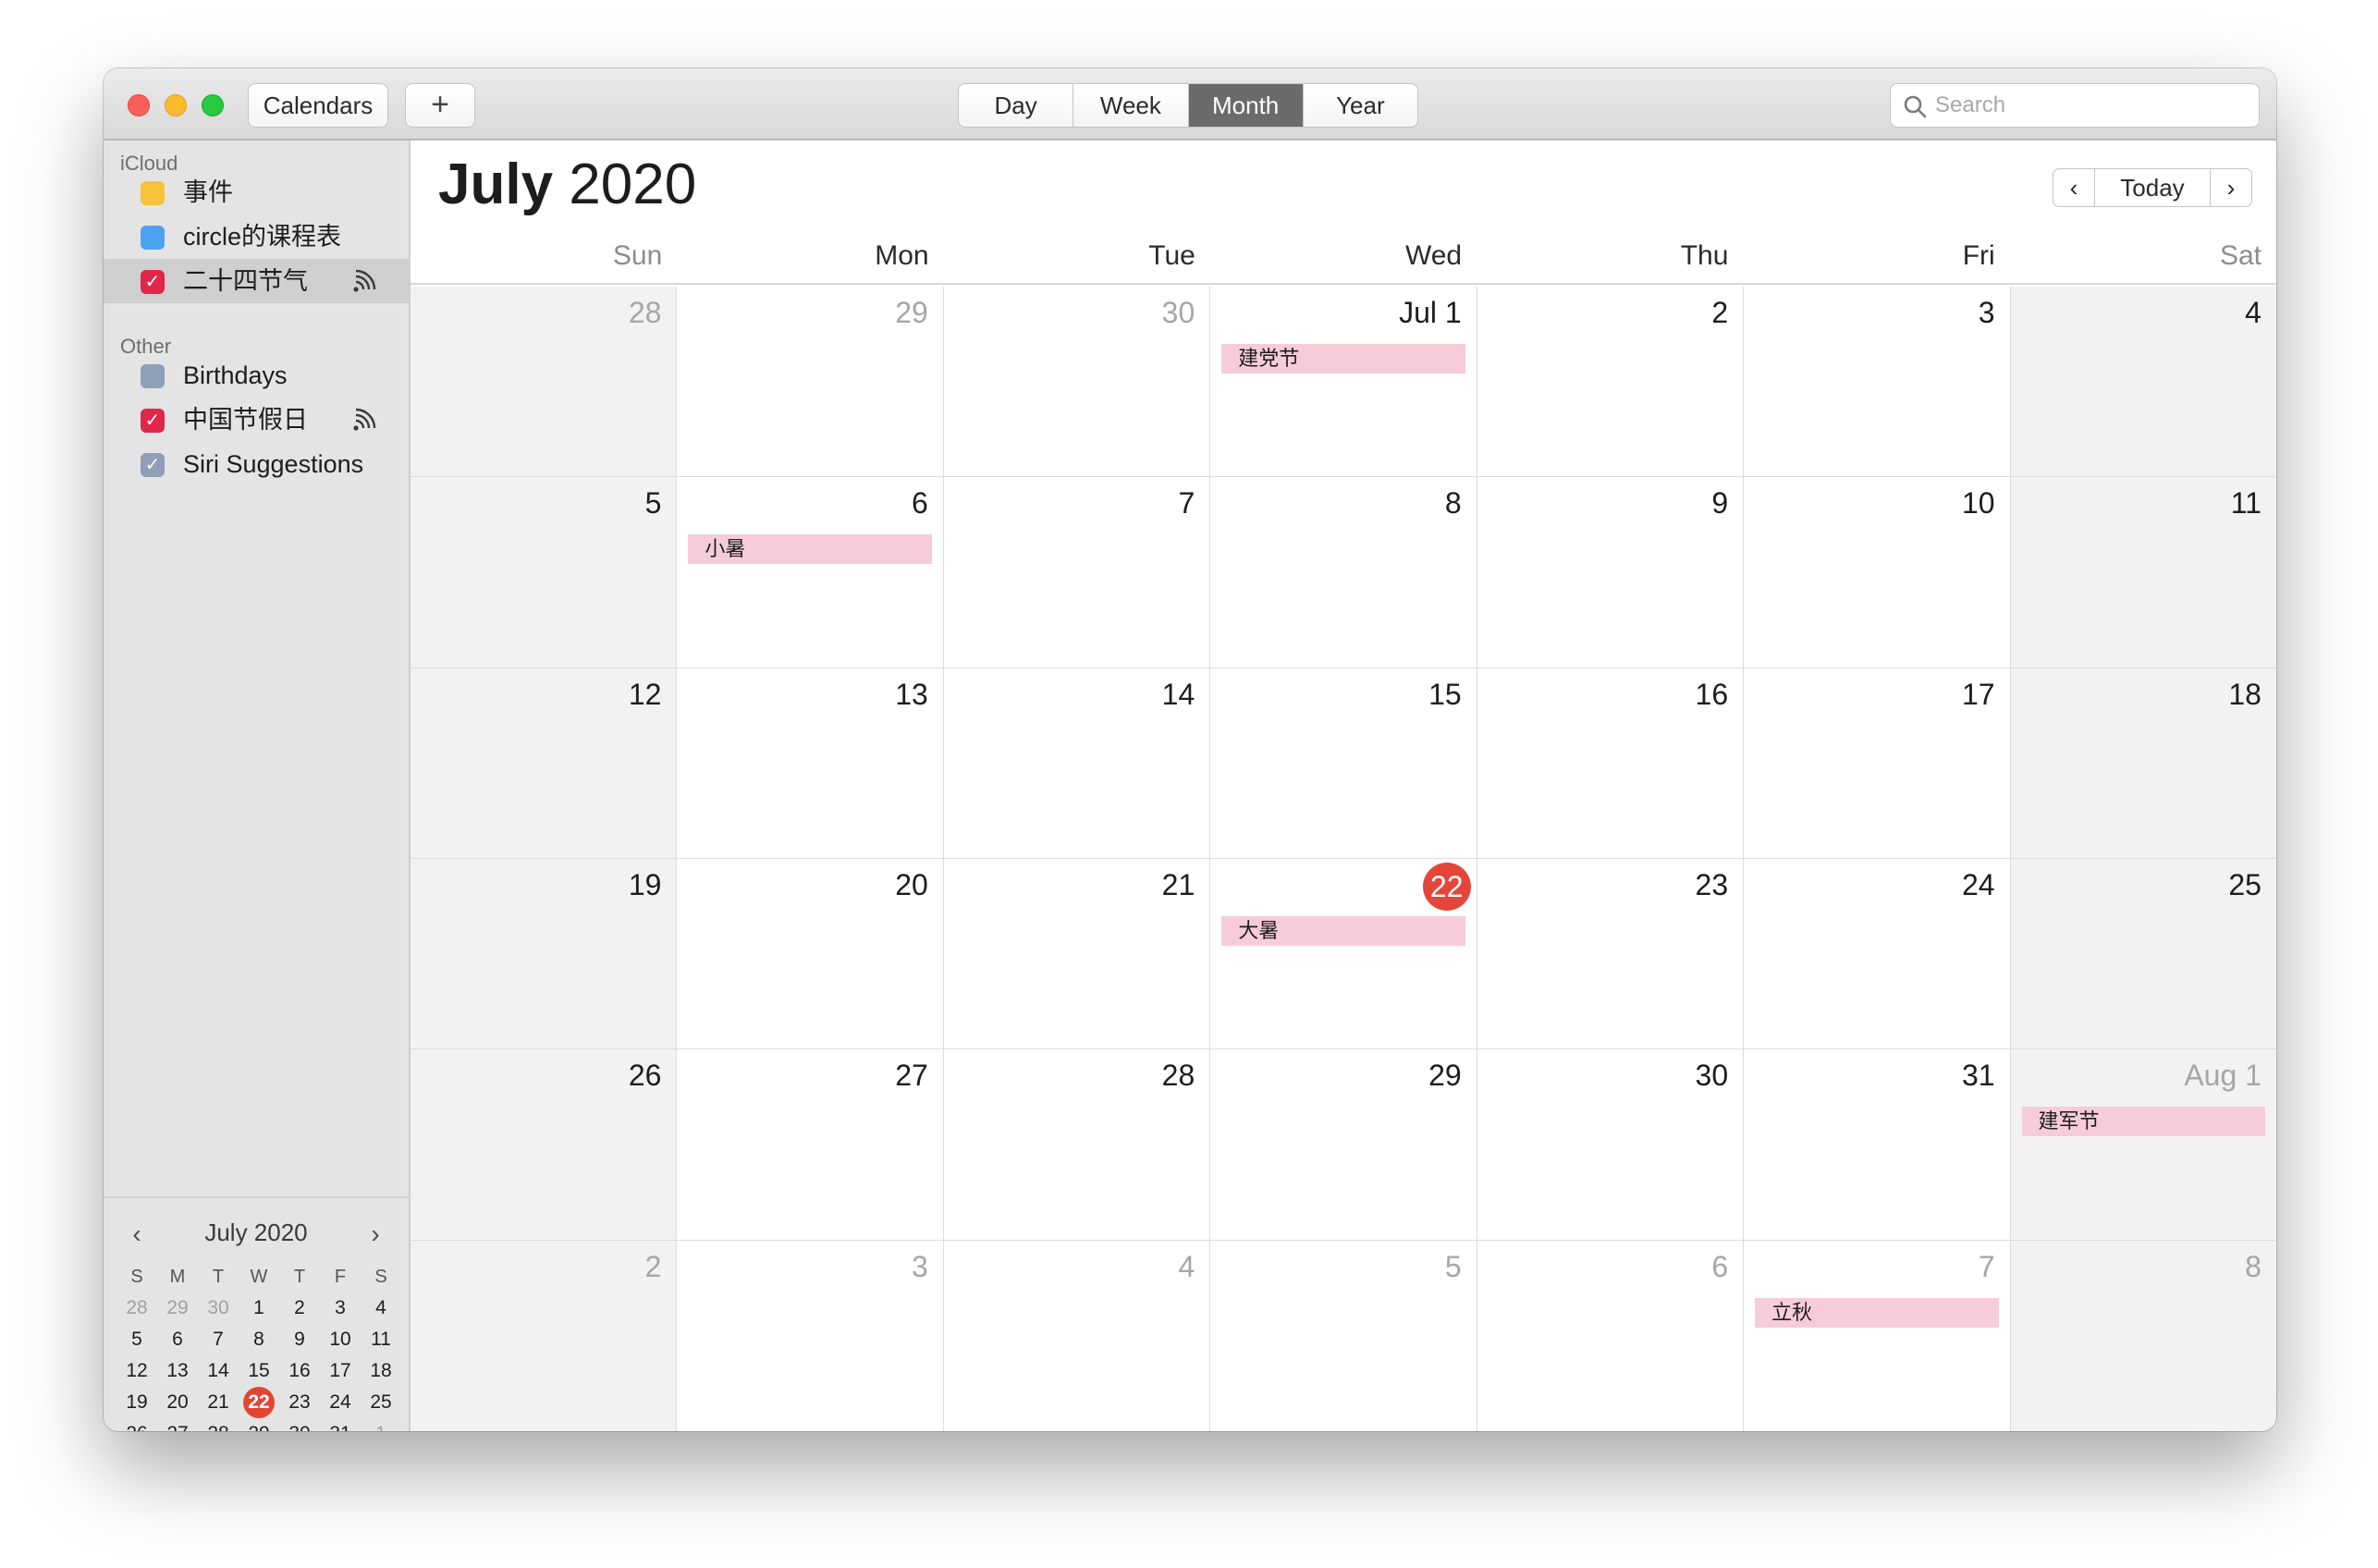  What do you see at coordinates (340, 1403) in the screenshot?
I see `mini-day: 24` at bounding box center [340, 1403].